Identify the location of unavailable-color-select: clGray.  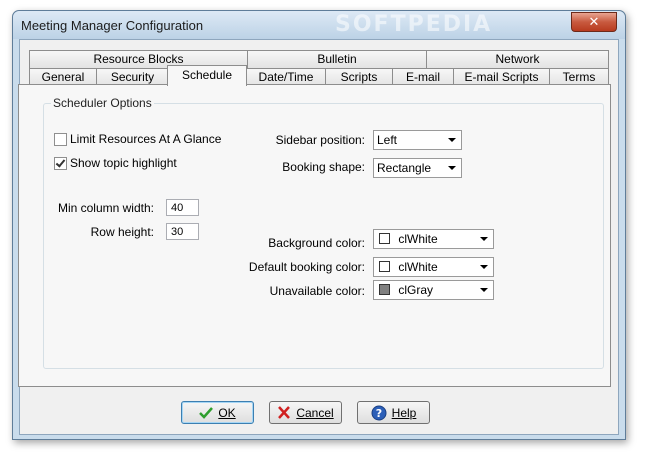
(433, 290).